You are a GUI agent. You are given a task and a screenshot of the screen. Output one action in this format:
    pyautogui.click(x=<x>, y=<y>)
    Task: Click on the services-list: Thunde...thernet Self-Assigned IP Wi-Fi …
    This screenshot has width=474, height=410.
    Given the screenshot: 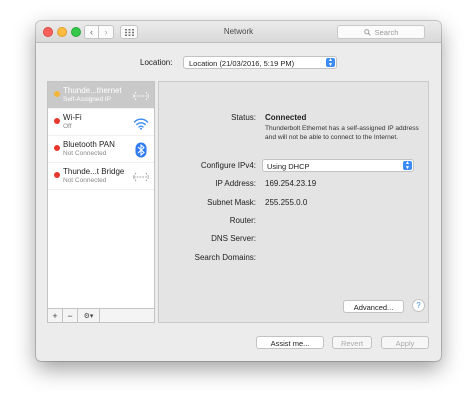 What is the action you would take?
    pyautogui.click(x=101, y=202)
    